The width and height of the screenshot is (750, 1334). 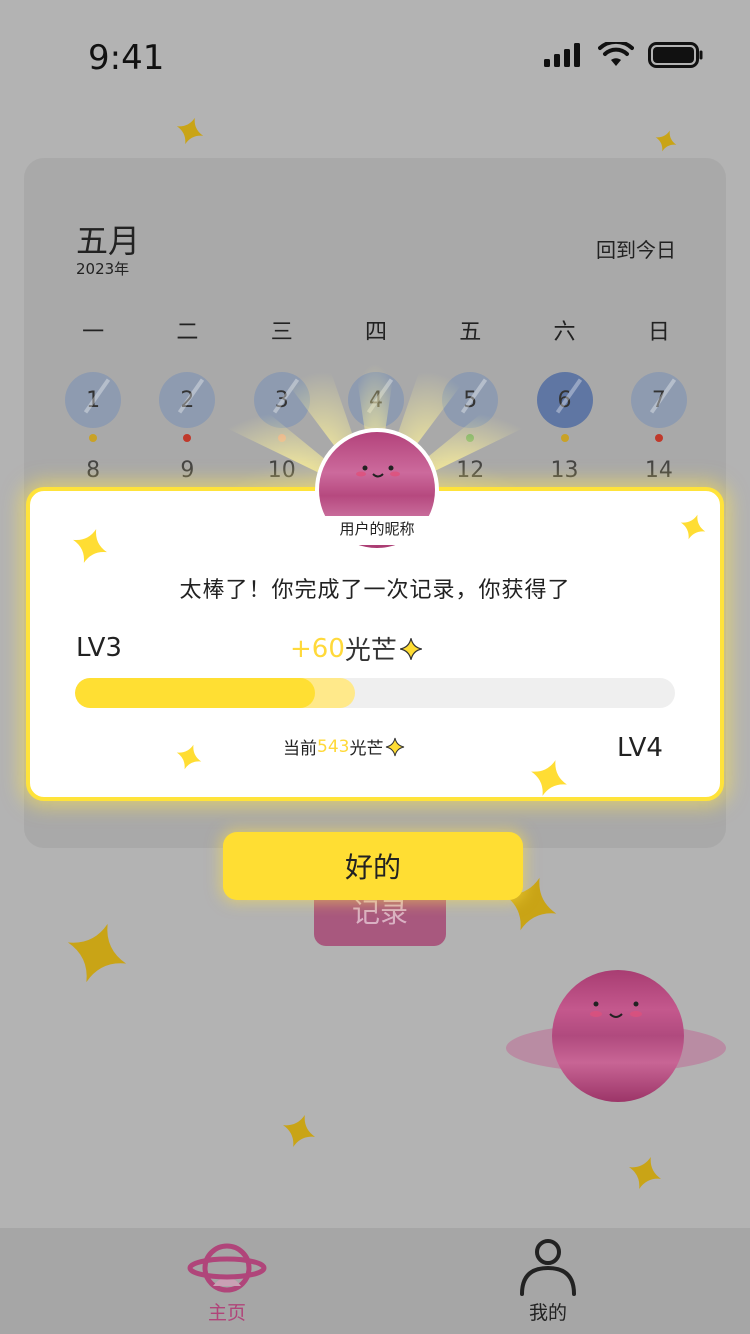 What do you see at coordinates (317, 648) in the screenshot?
I see `gain-value: +60` at bounding box center [317, 648].